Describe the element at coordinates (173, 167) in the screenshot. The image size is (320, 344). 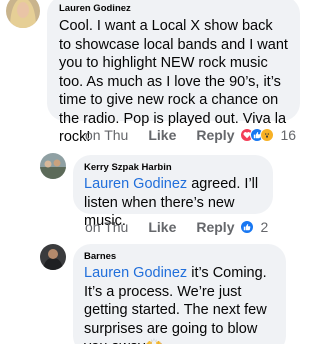
I see `comment-author: Kerry Szpak Harbin` at that location.